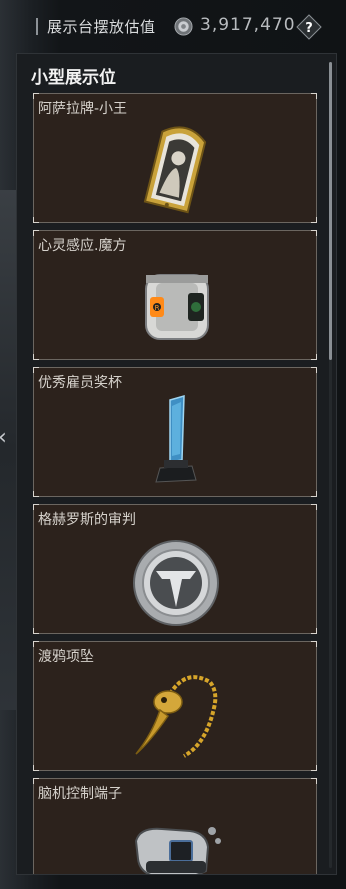 This screenshot has width=346, height=889. What do you see at coordinates (101, 27) in the screenshot?
I see `header-title: 展示台摆放估值` at bounding box center [101, 27].